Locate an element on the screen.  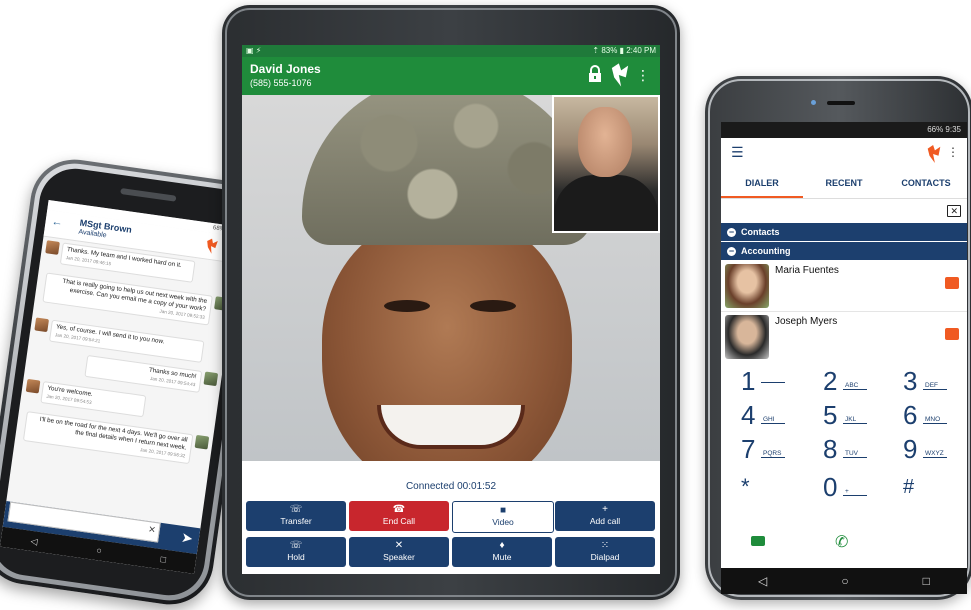
hamburger-menu-icon: ☰ is located at coordinates (737, 152).